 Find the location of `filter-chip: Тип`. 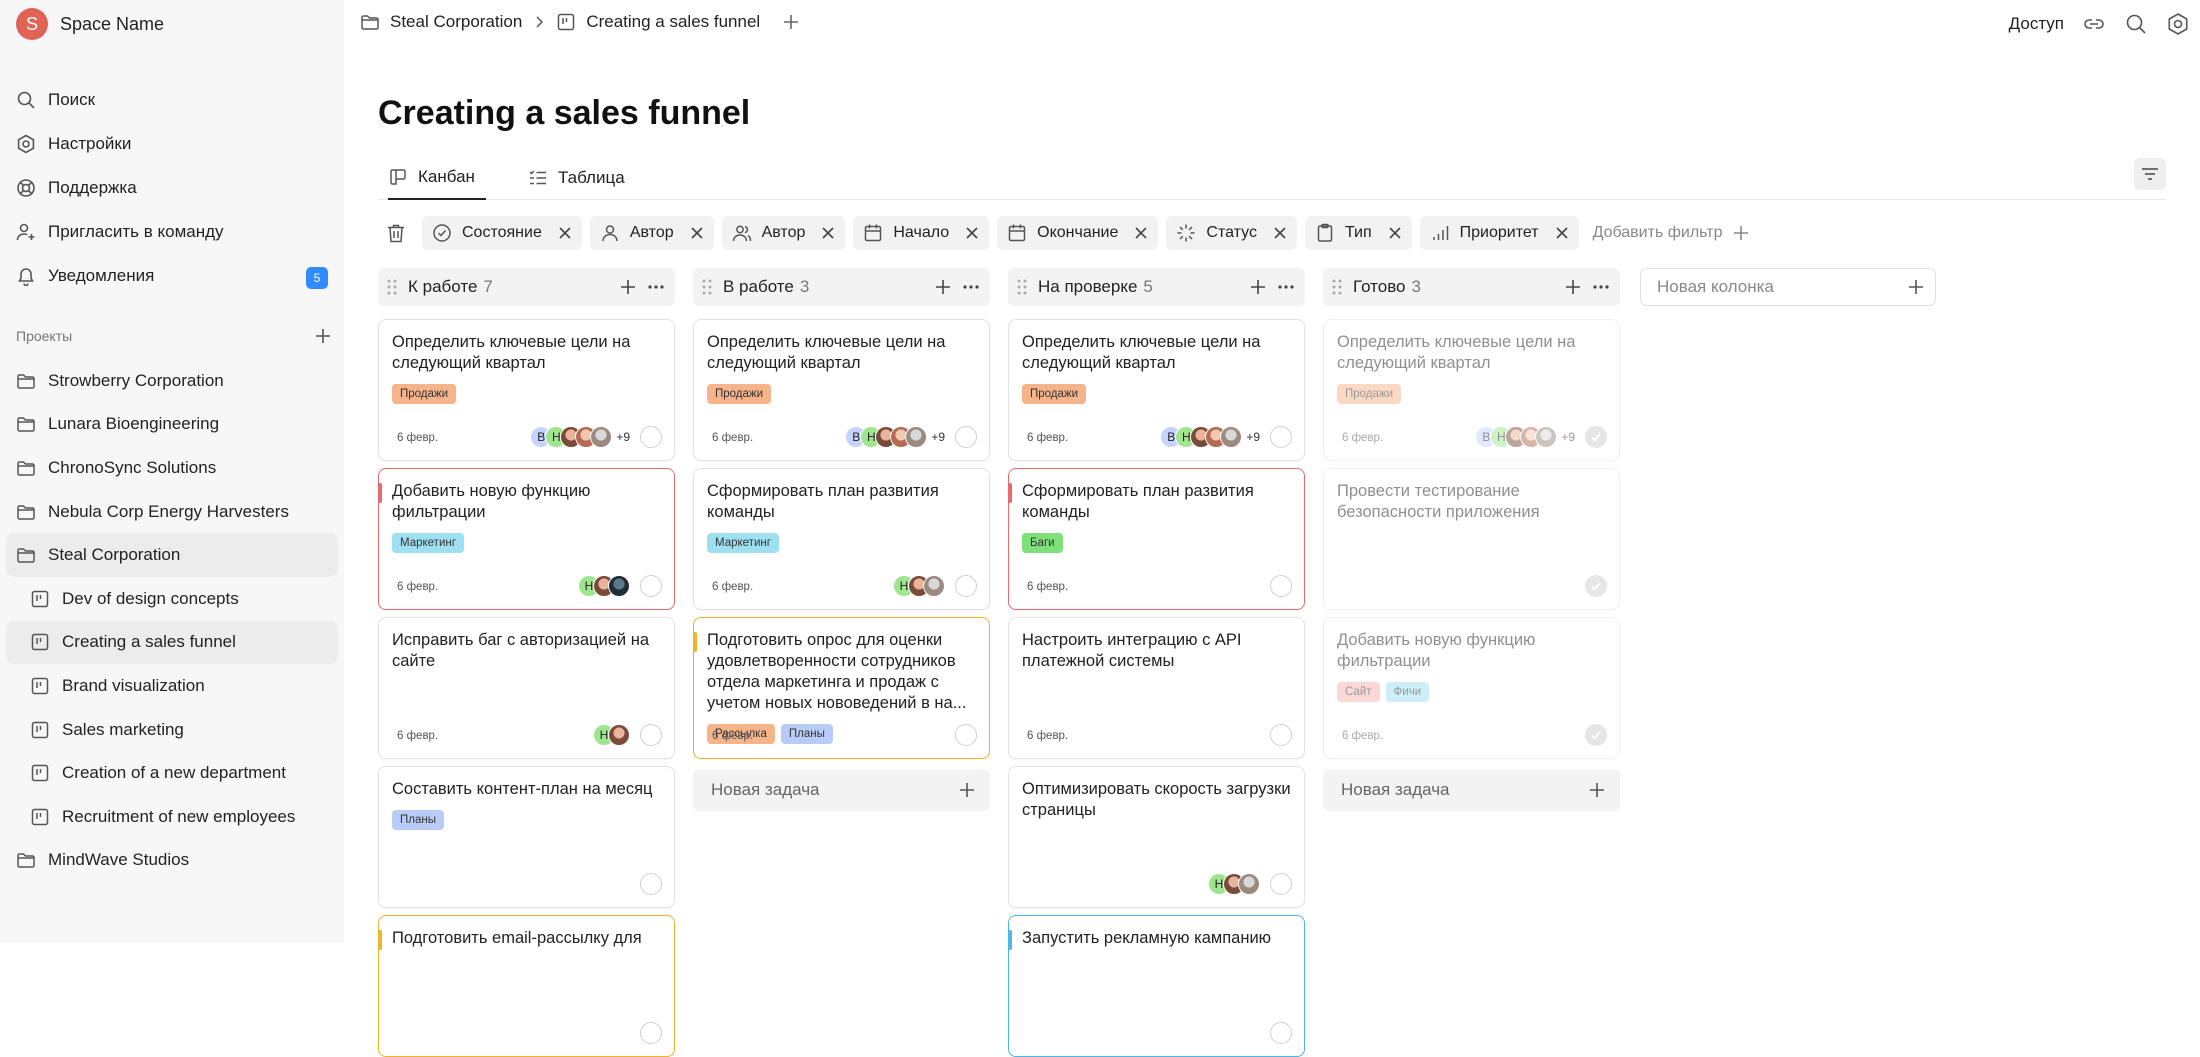

filter-chip: Тип is located at coordinates (1358, 233).